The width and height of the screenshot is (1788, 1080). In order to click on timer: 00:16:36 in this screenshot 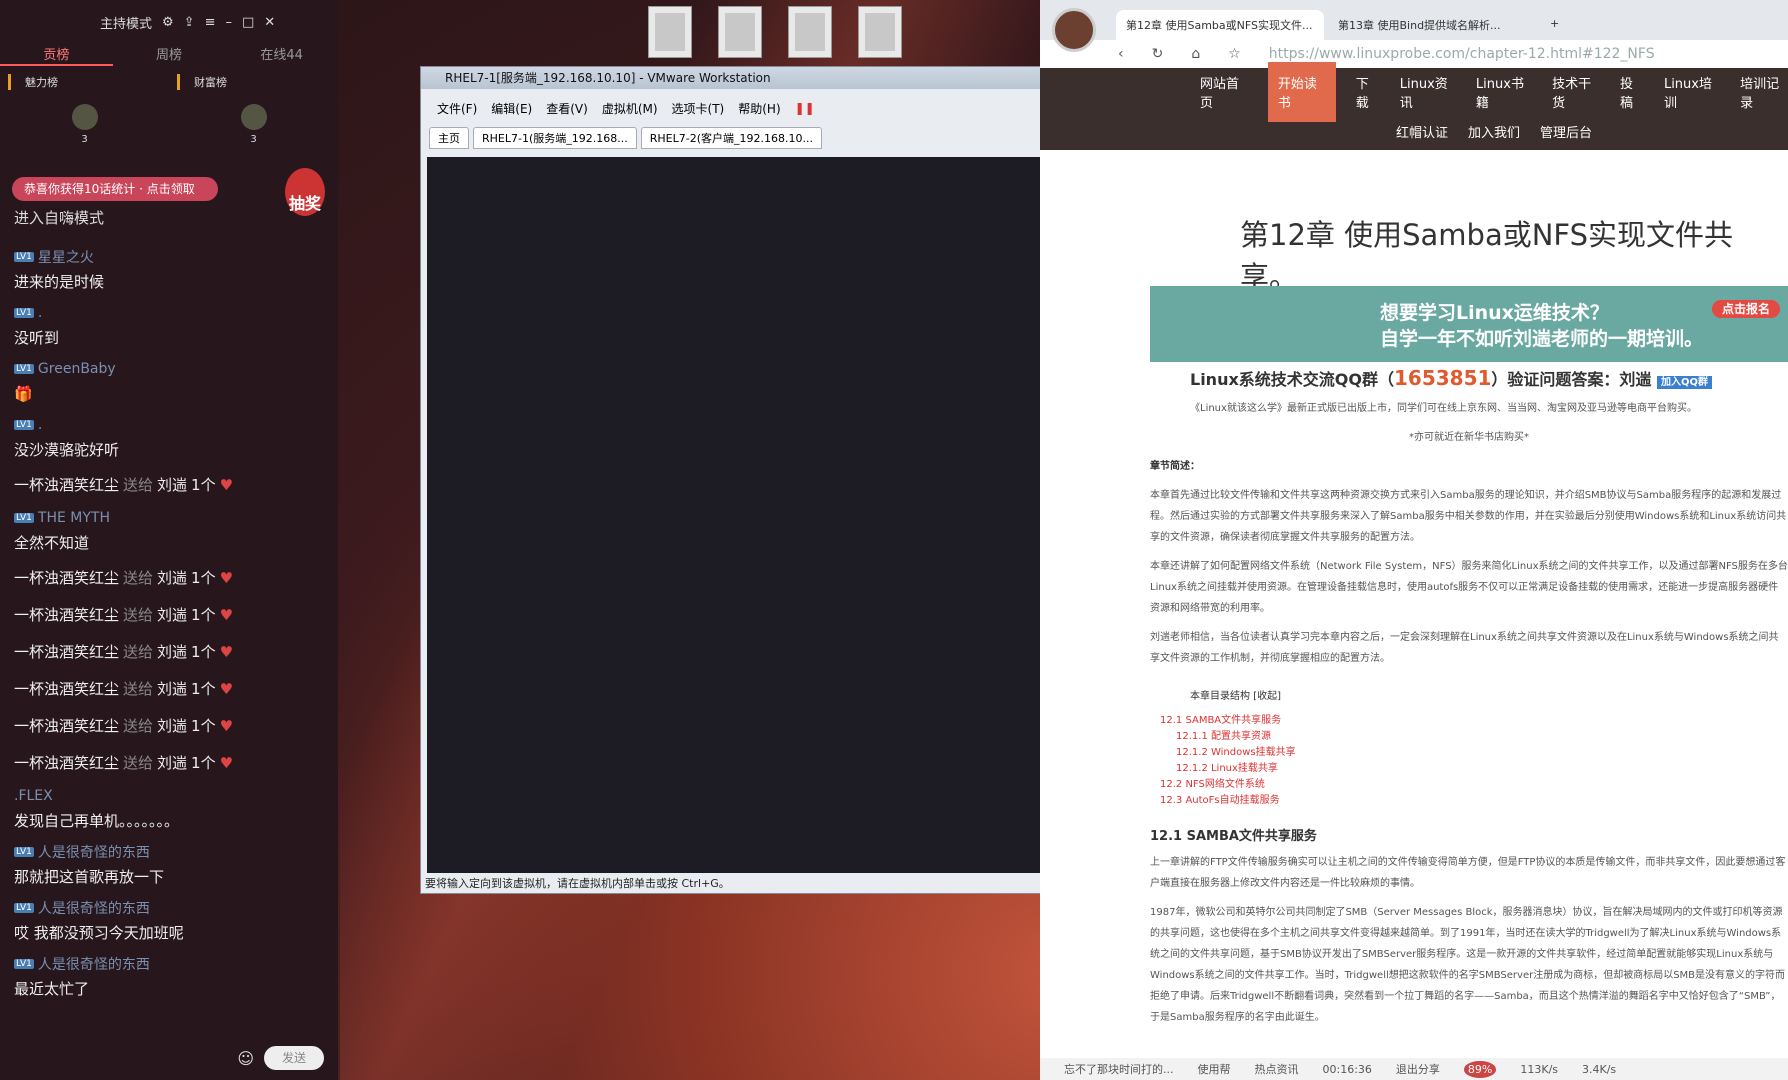, I will do `click(1347, 1069)`.